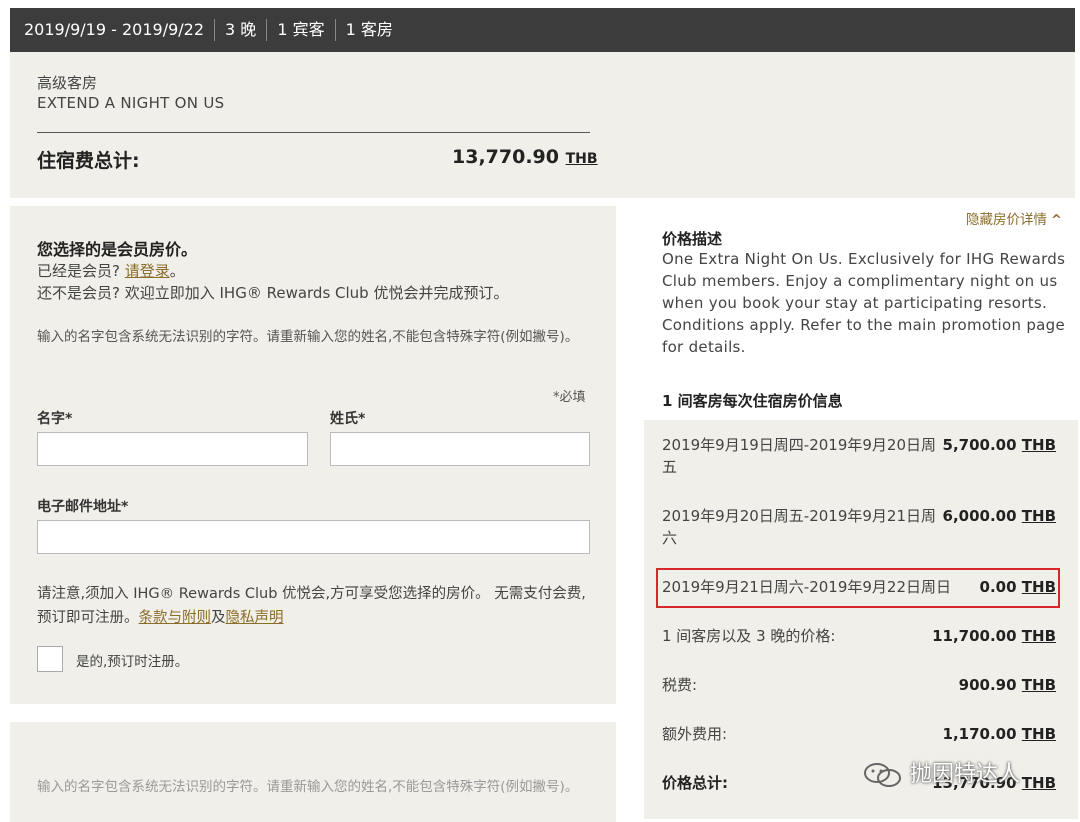  Describe the element at coordinates (799, 456) in the screenshot. I see `nightly-date-range: 2019年9月19日周四-2019年9月20日周五` at that location.